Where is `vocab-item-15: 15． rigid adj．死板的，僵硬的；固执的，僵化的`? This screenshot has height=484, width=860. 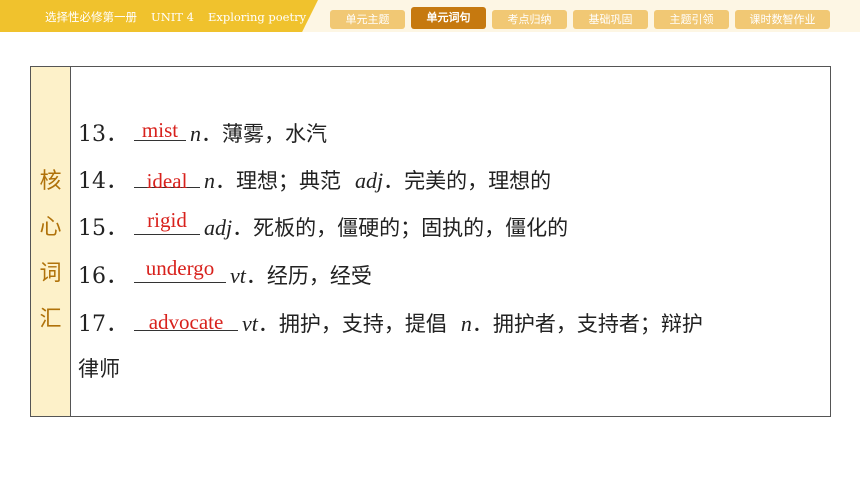 vocab-item-15: 15． rigid adj．死板的，僵硬的；固执的，僵化的 is located at coordinates (323, 225).